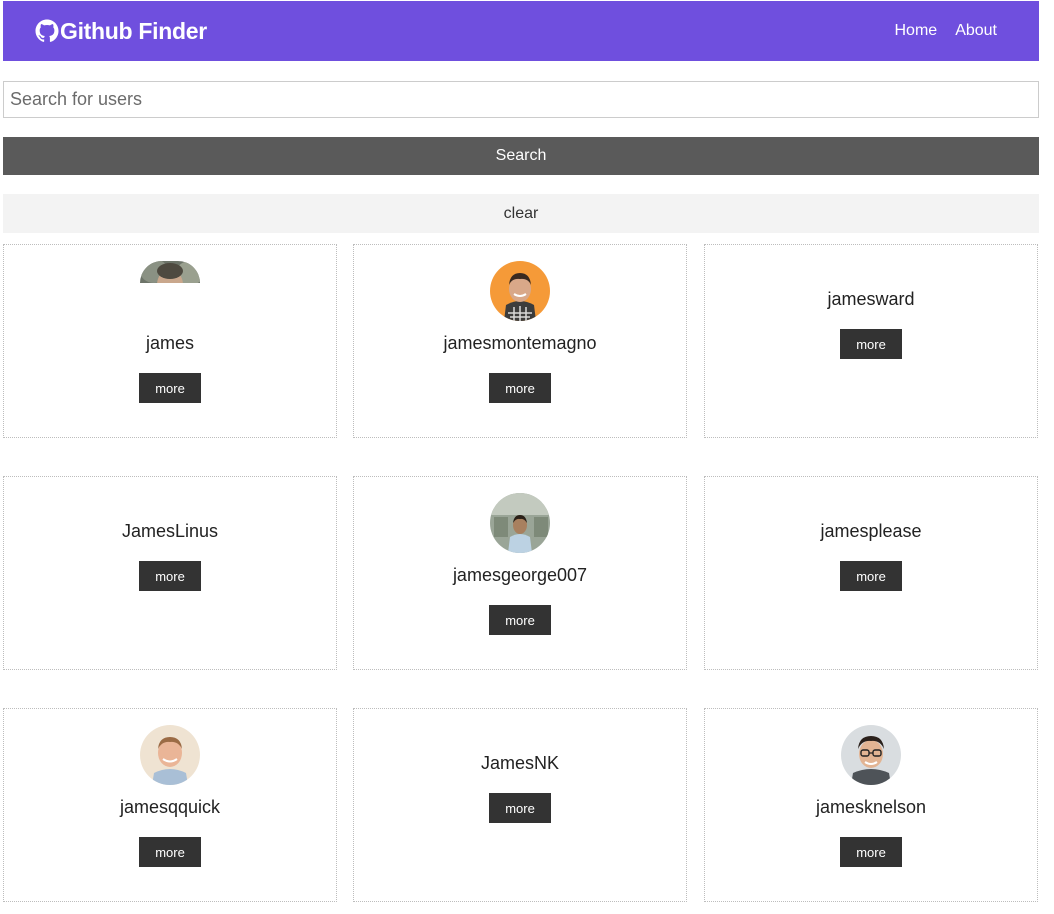  I want to click on username: jamesmontemagno, so click(520, 343).